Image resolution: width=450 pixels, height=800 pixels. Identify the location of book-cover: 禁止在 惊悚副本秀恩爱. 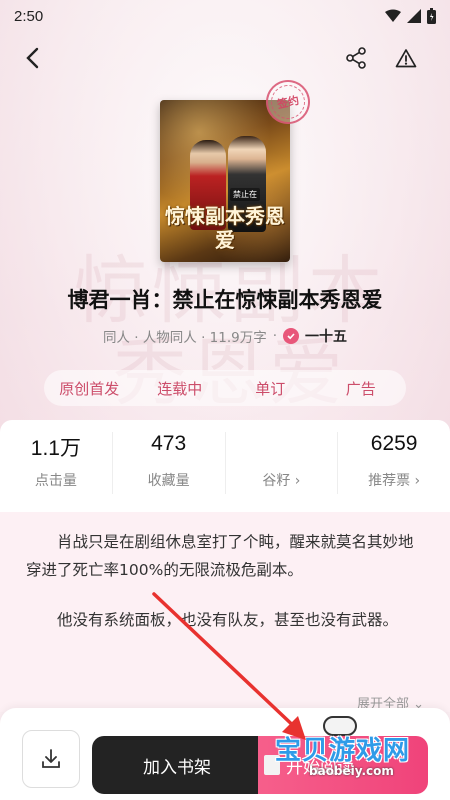
(225, 181).